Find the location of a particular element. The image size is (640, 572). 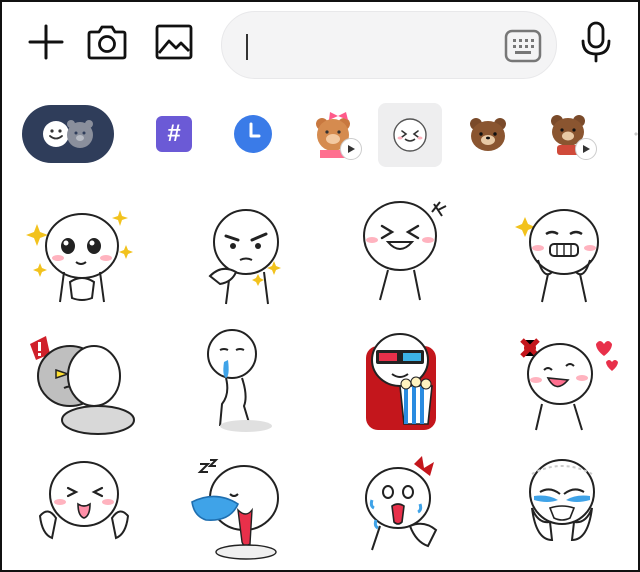

tab-recent is located at coordinates (253, 134).